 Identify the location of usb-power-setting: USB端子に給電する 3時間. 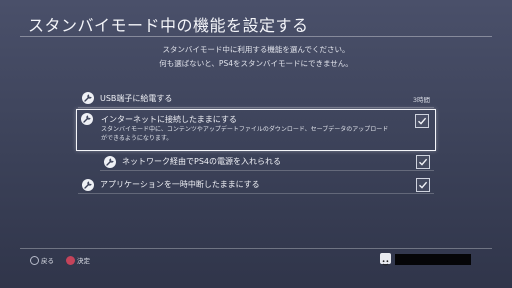
(256, 98).